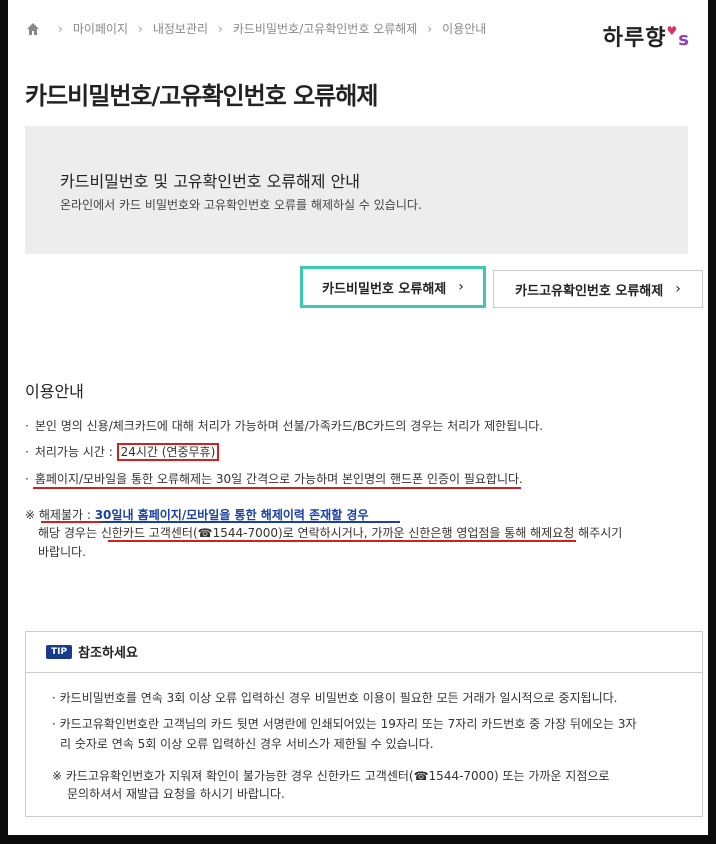 This screenshot has height=844, width=716. What do you see at coordinates (54, 391) in the screenshot?
I see `usage-title: 이용안내` at bounding box center [54, 391].